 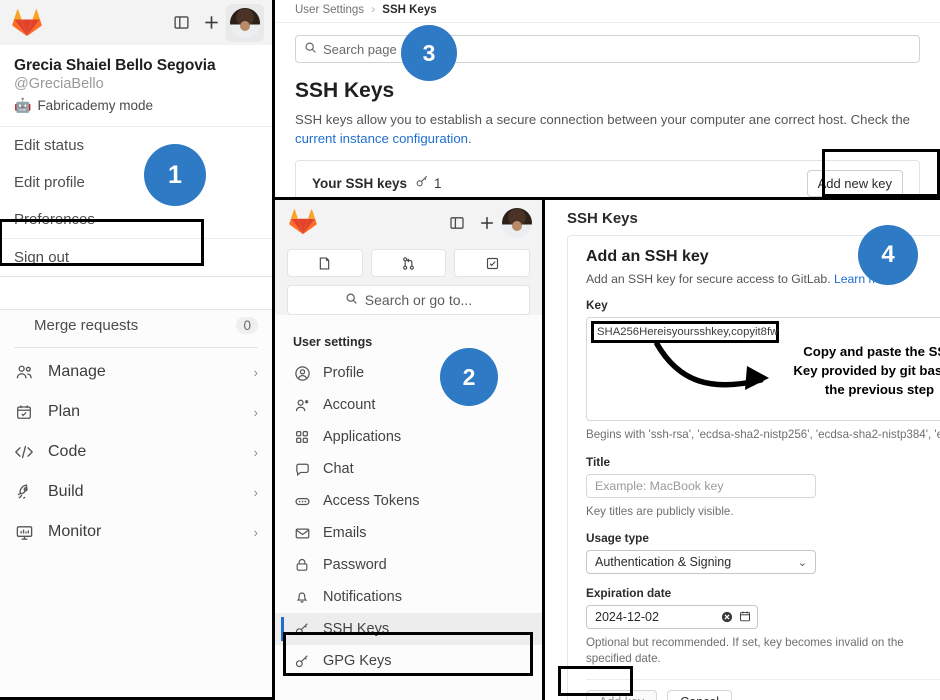 I want to click on bell-icon, so click(x=302, y=597).